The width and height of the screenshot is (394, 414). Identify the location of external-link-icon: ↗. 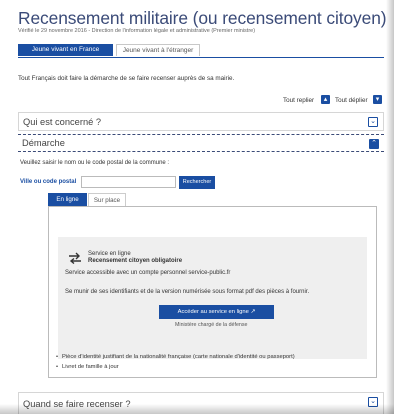
(253, 312).